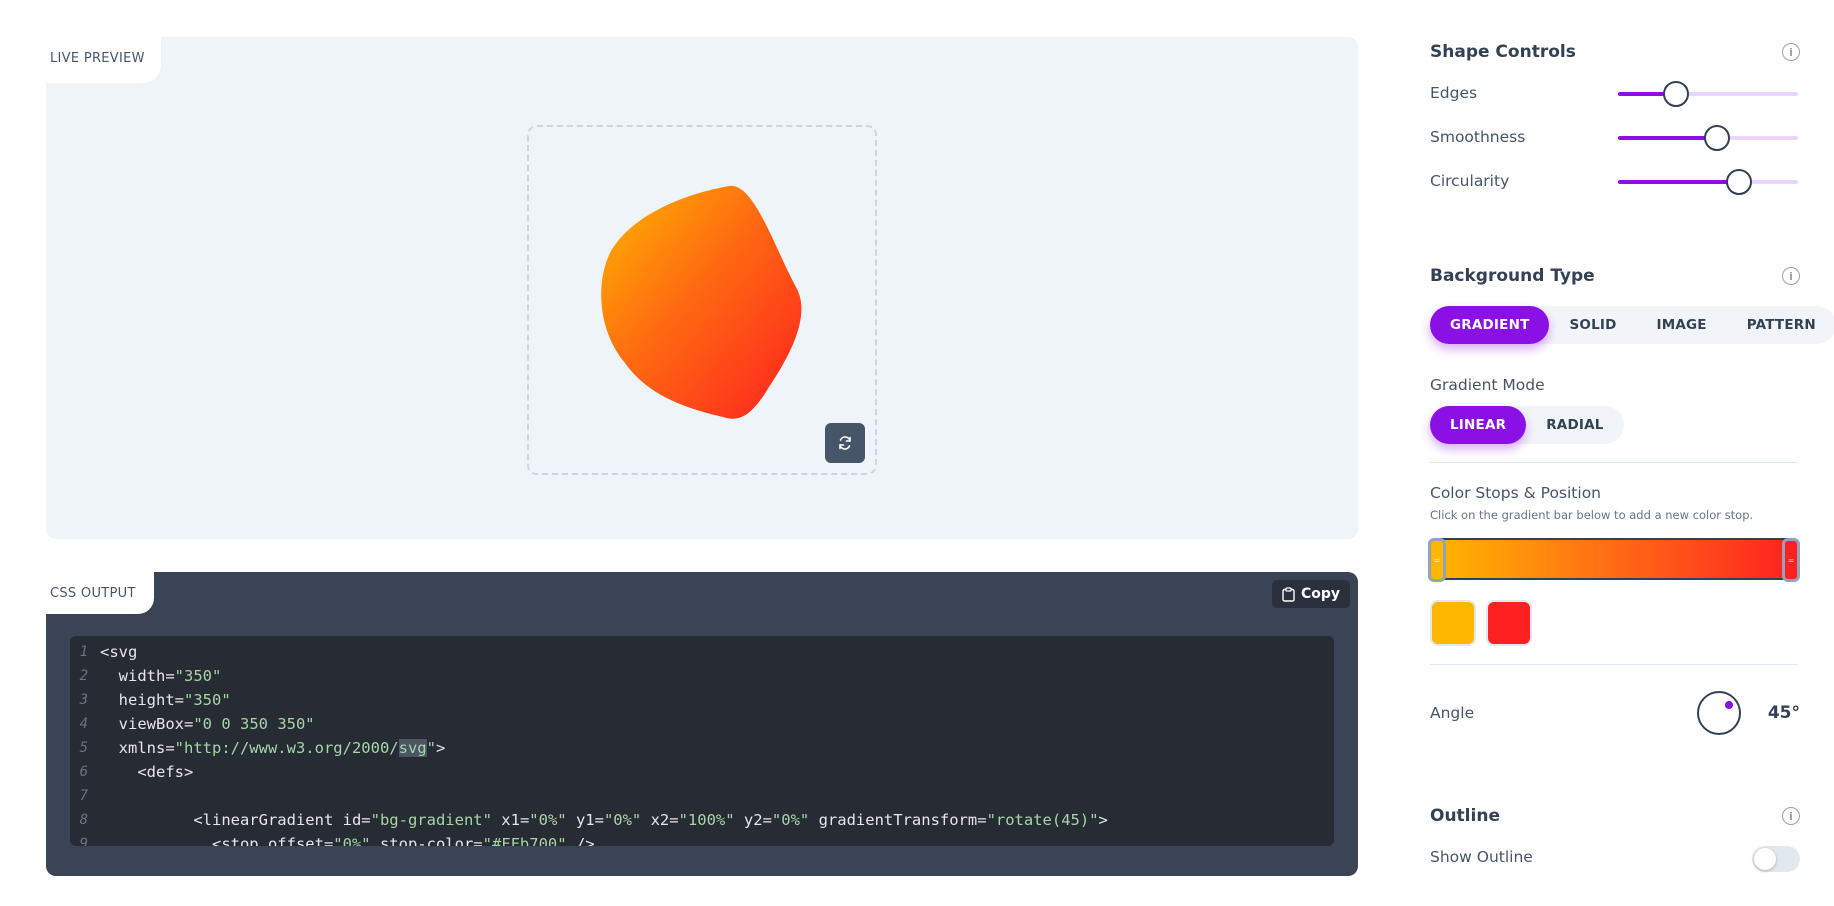 This screenshot has height=906, width=1834. Describe the element at coordinates (1719, 713) in the screenshot. I see `angle-dial` at that location.